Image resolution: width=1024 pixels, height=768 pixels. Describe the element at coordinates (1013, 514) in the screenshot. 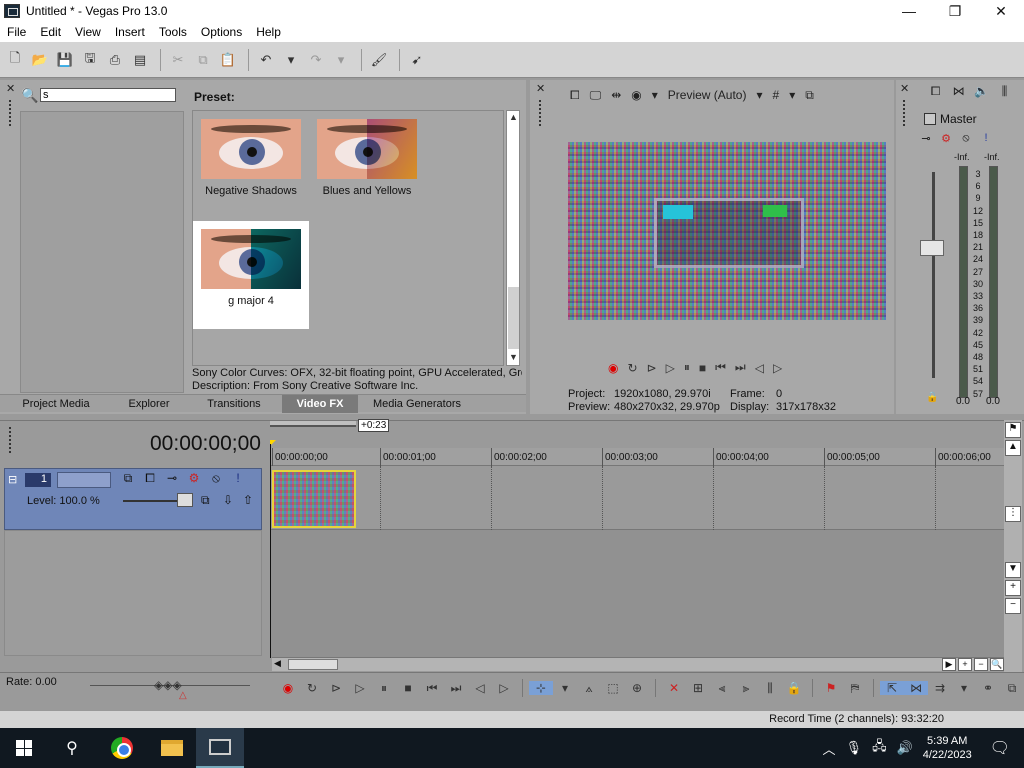

I see `timeline-scroll-thumb: ⋮` at that location.